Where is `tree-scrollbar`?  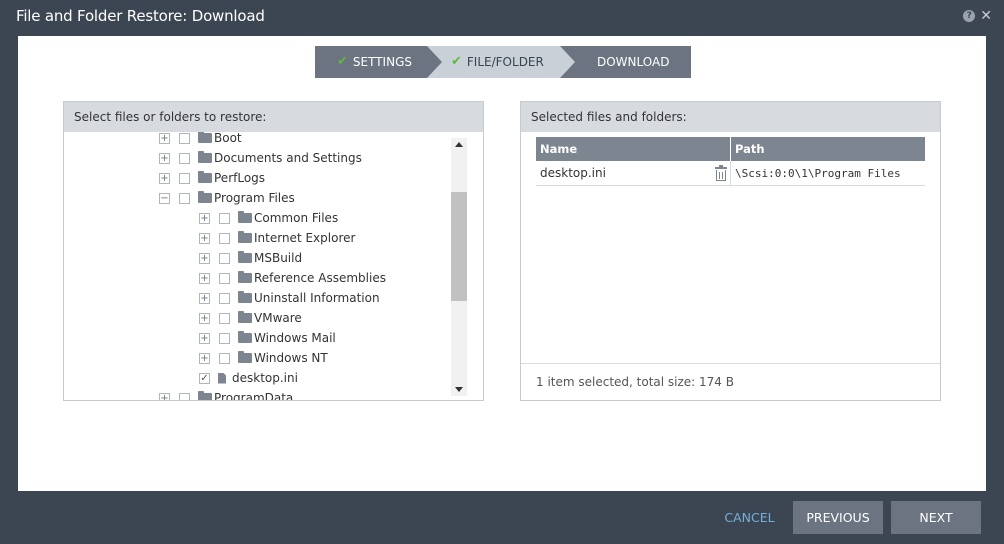 tree-scrollbar is located at coordinates (459, 267).